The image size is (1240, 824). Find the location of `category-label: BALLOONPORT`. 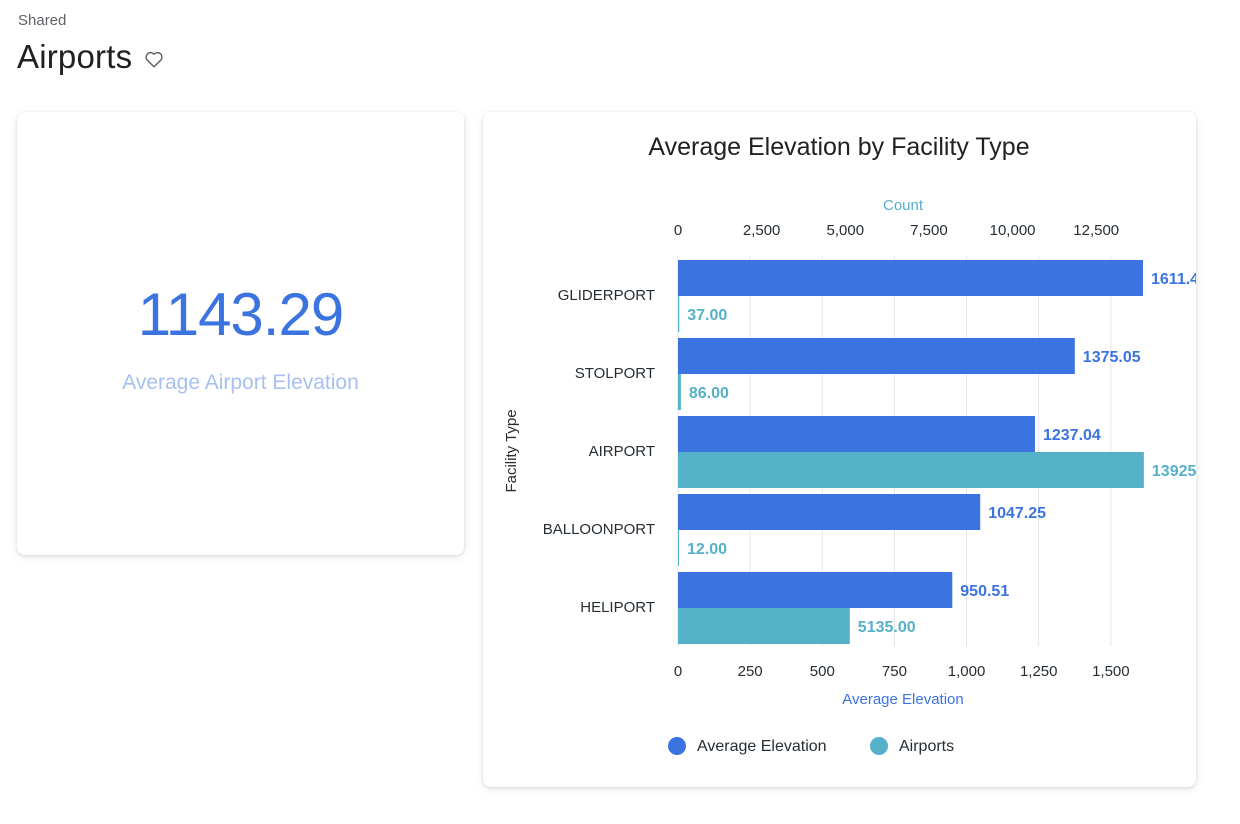

category-label: BALLOONPORT is located at coordinates (599, 529).